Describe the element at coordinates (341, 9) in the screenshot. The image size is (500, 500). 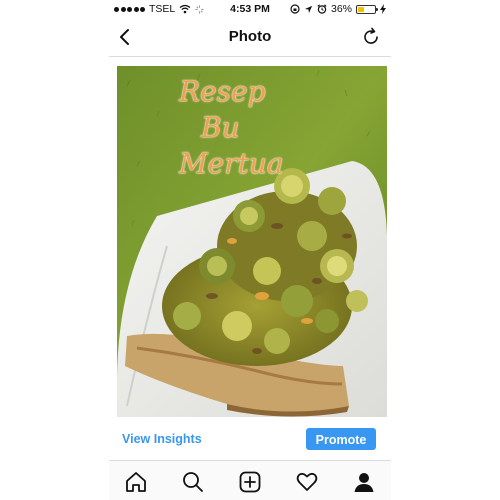
I see `battery-percent: 36%` at that location.